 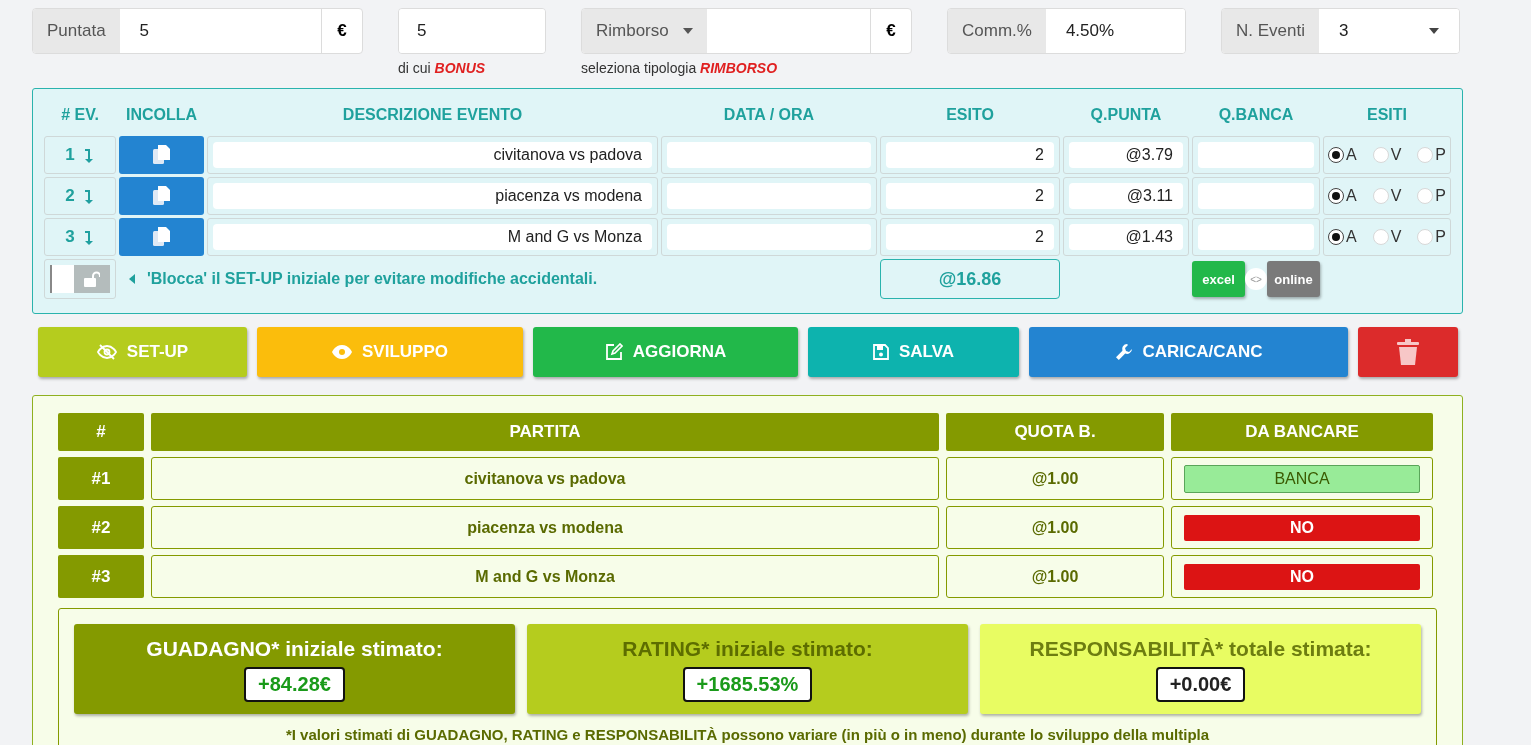 What do you see at coordinates (1270, 31) in the screenshot?
I see `event-count-label: N. Eventi` at bounding box center [1270, 31].